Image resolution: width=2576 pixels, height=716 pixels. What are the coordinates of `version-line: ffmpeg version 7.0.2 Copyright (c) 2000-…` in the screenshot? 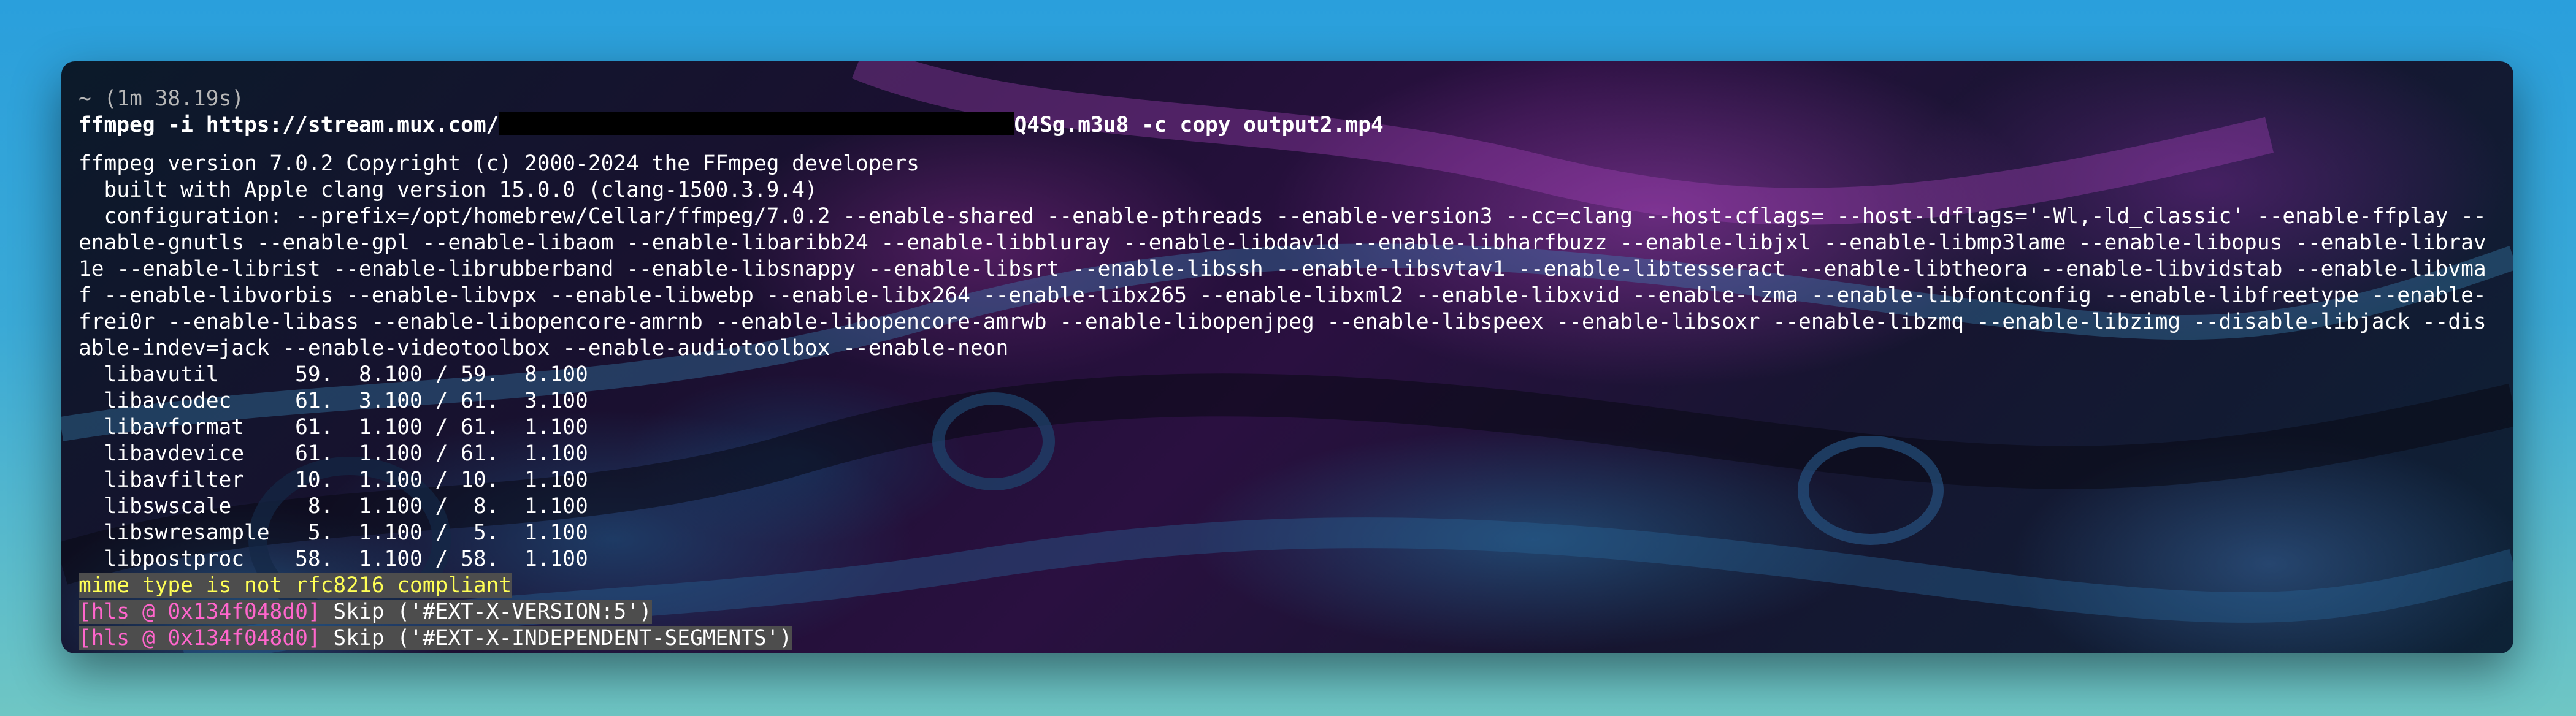 It's located at (499, 163).